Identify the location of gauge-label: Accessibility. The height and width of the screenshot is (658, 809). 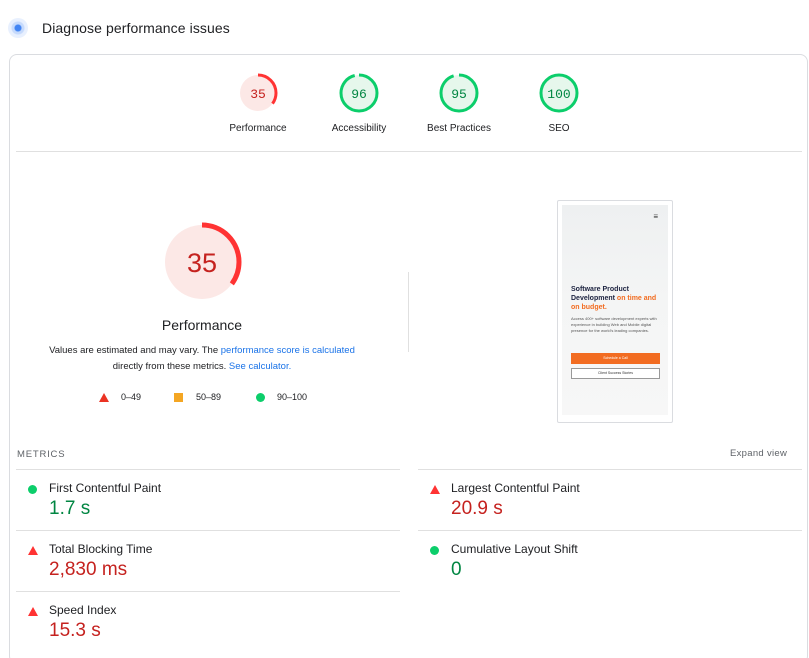
(359, 128).